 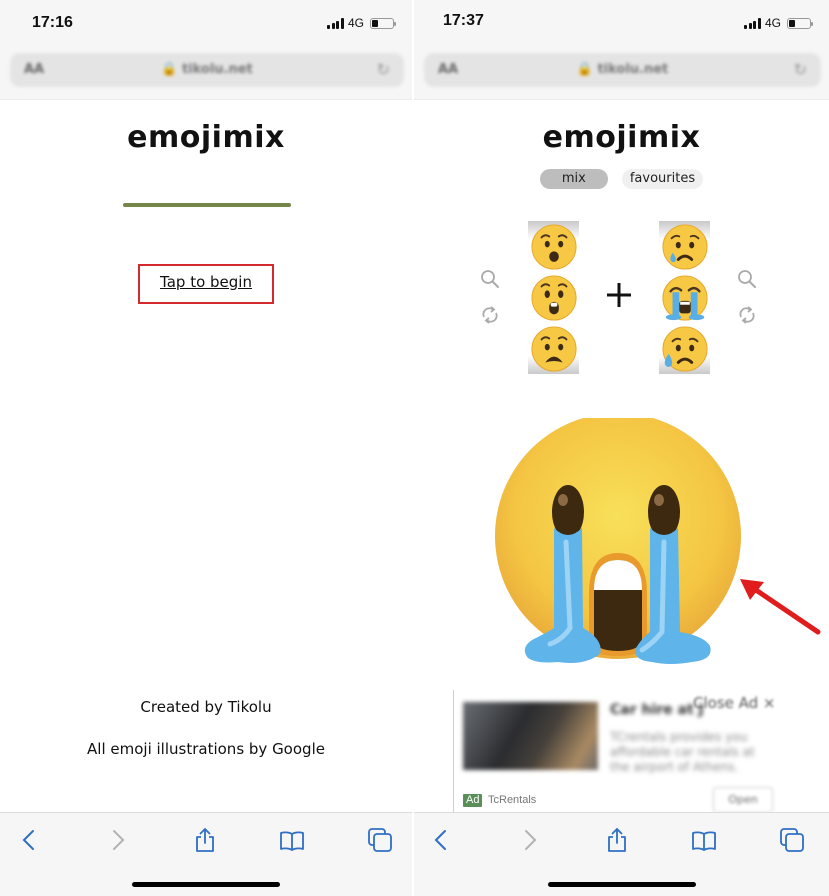 What do you see at coordinates (206, 749) in the screenshot?
I see `credit-illustrations: All emoji illustrations by Google` at bounding box center [206, 749].